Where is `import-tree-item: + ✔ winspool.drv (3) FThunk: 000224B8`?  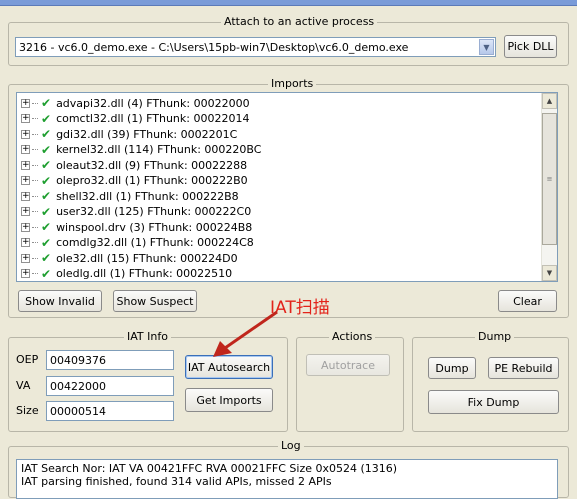
import-tree-item: + ✔ winspool.drv (3) FThunk: 000224B8 is located at coordinates (136, 227).